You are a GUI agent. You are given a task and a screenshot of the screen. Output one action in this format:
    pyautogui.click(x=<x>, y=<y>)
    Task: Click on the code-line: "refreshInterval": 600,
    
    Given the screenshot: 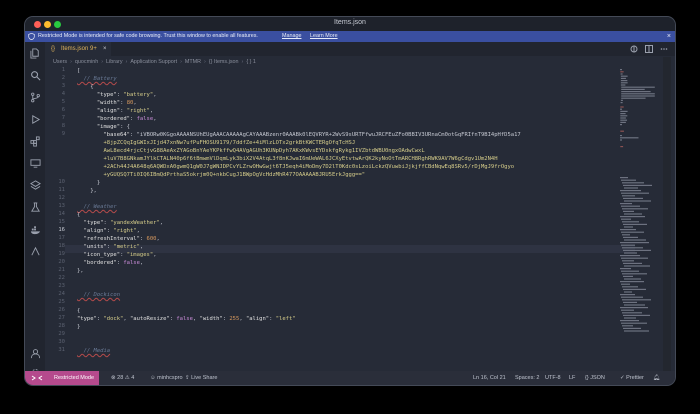 What is the action you would take?
    pyautogui.click(x=118, y=239)
    